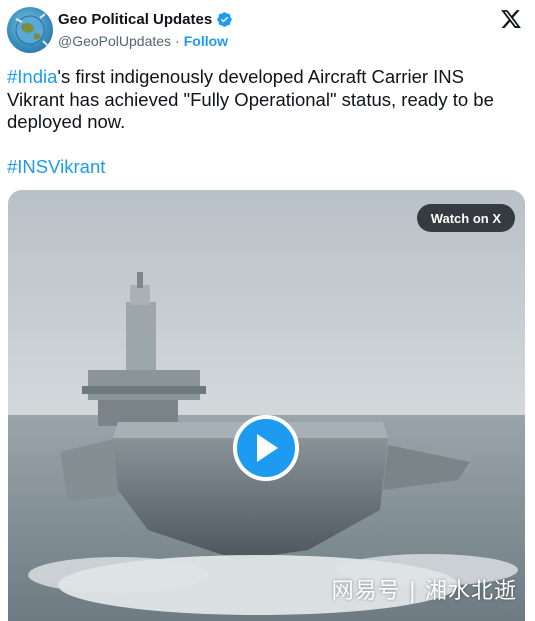 The width and height of the screenshot is (535, 621). Describe the element at coordinates (224, 19) in the screenshot. I see `verified-badge-icon` at that location.